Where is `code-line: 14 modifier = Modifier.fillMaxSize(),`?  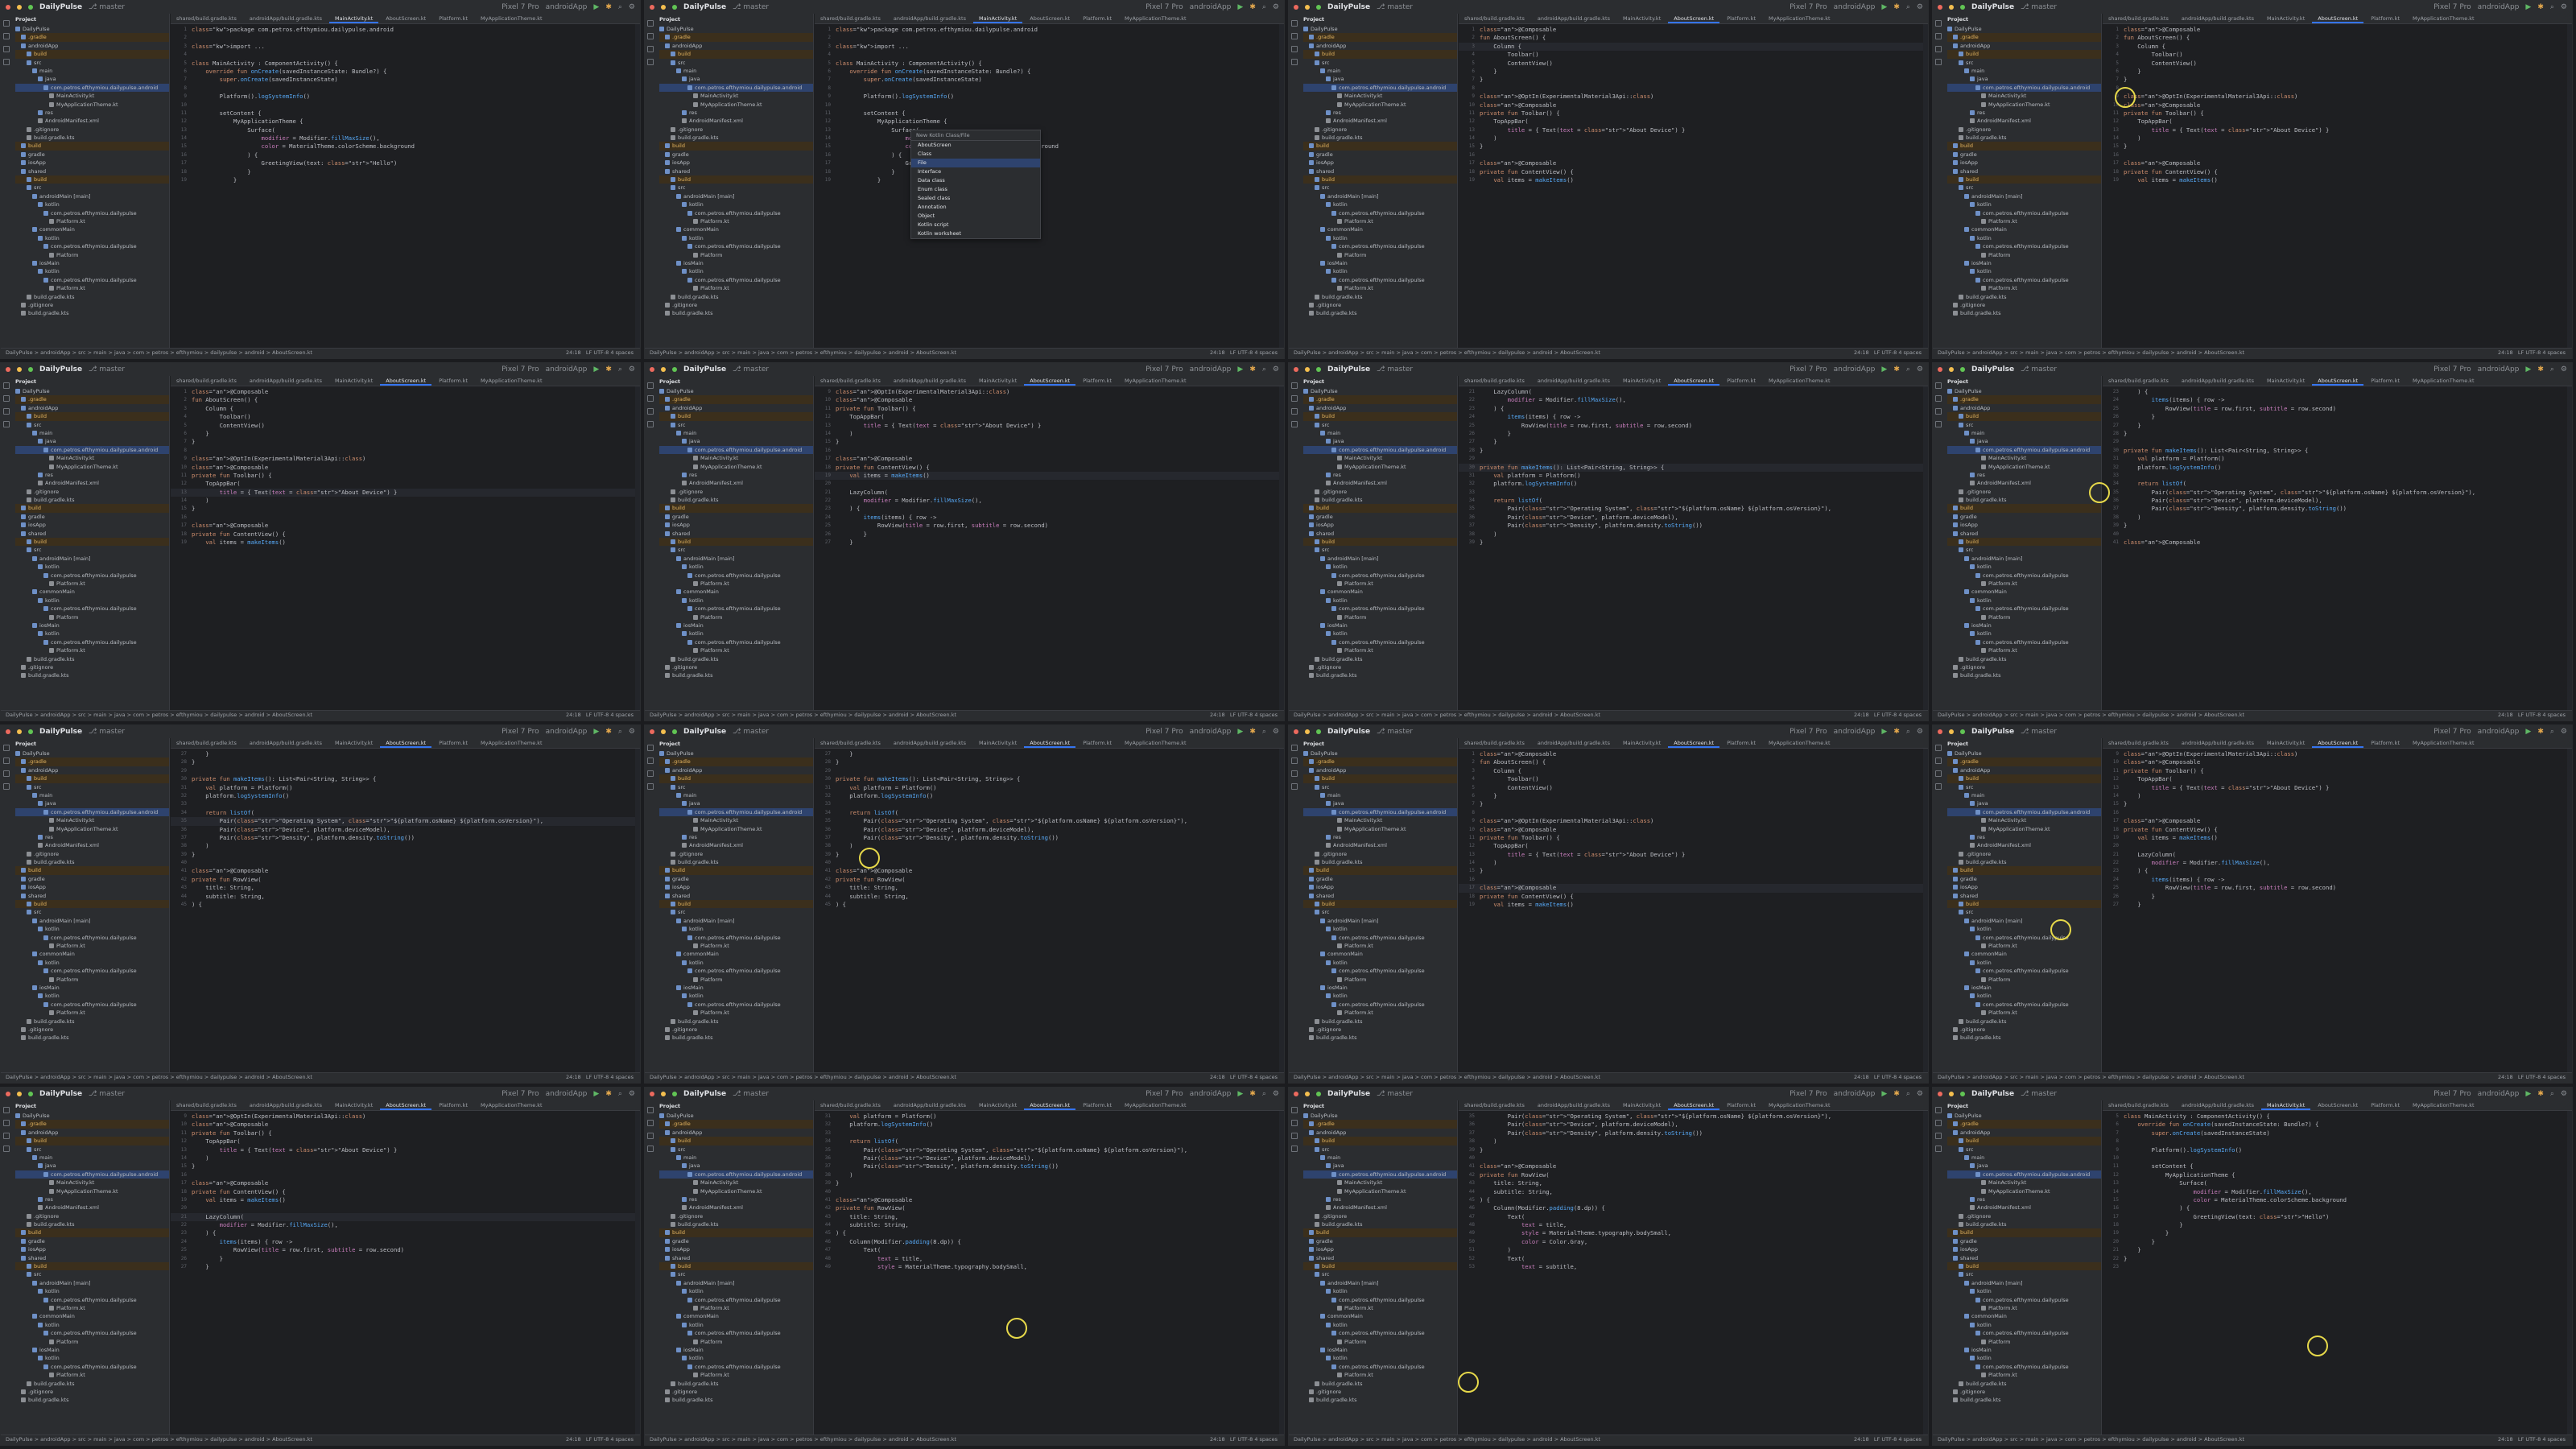
code-line: 14 modifier = Modifier.fillMaxSize(), is located at coordinates (1049, 138).